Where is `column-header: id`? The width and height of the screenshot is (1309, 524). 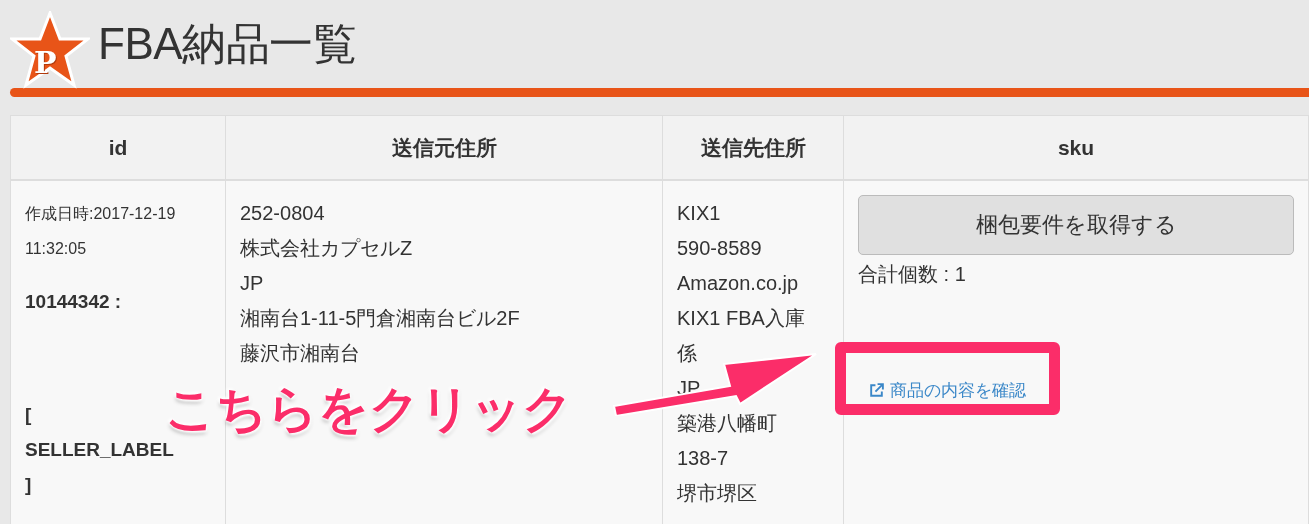
column-header: id is located at coordinates (118, 148).